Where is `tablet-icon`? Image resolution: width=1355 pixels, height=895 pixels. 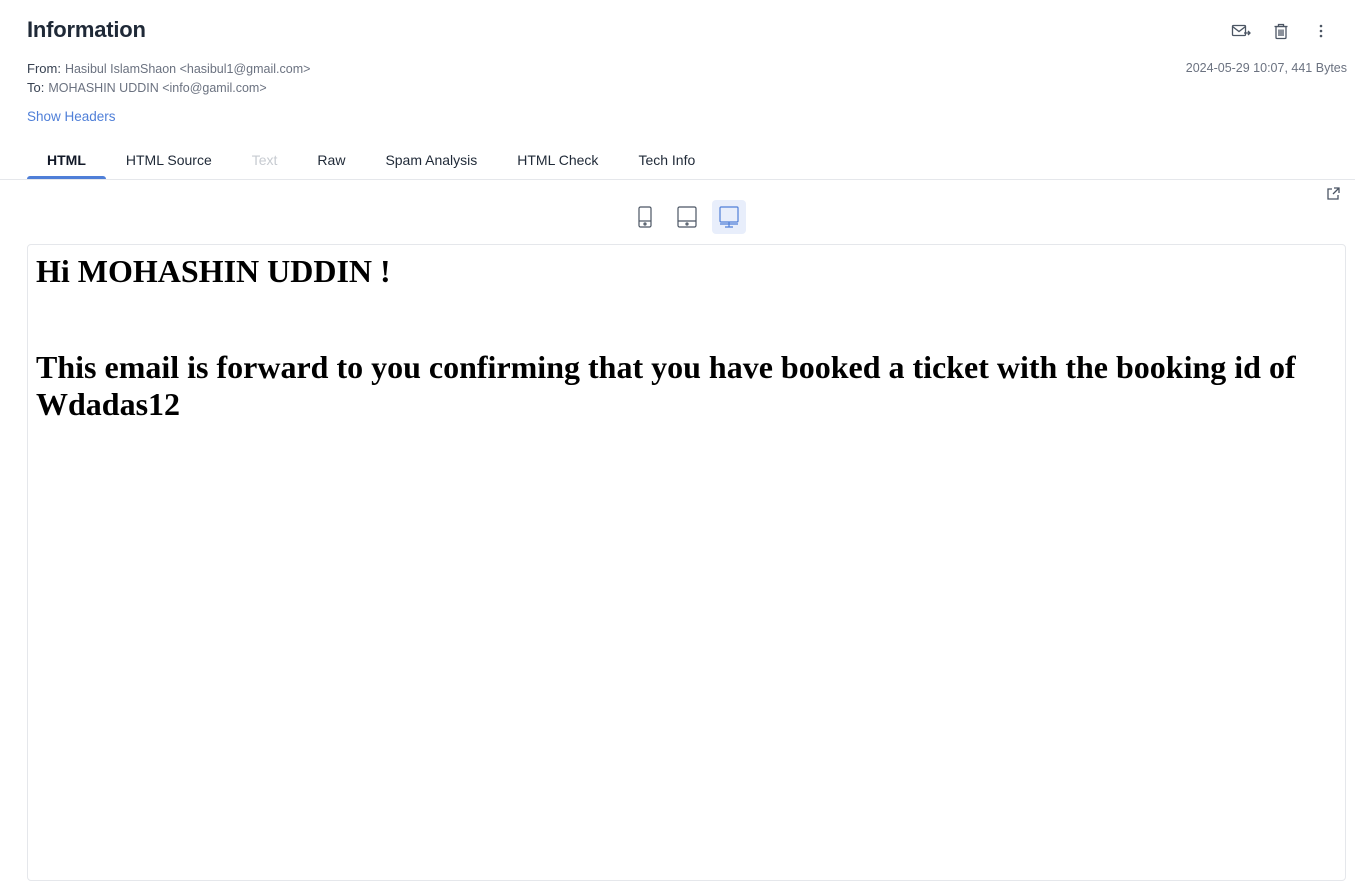
tablet-icon is located at coordinates (687, 217).